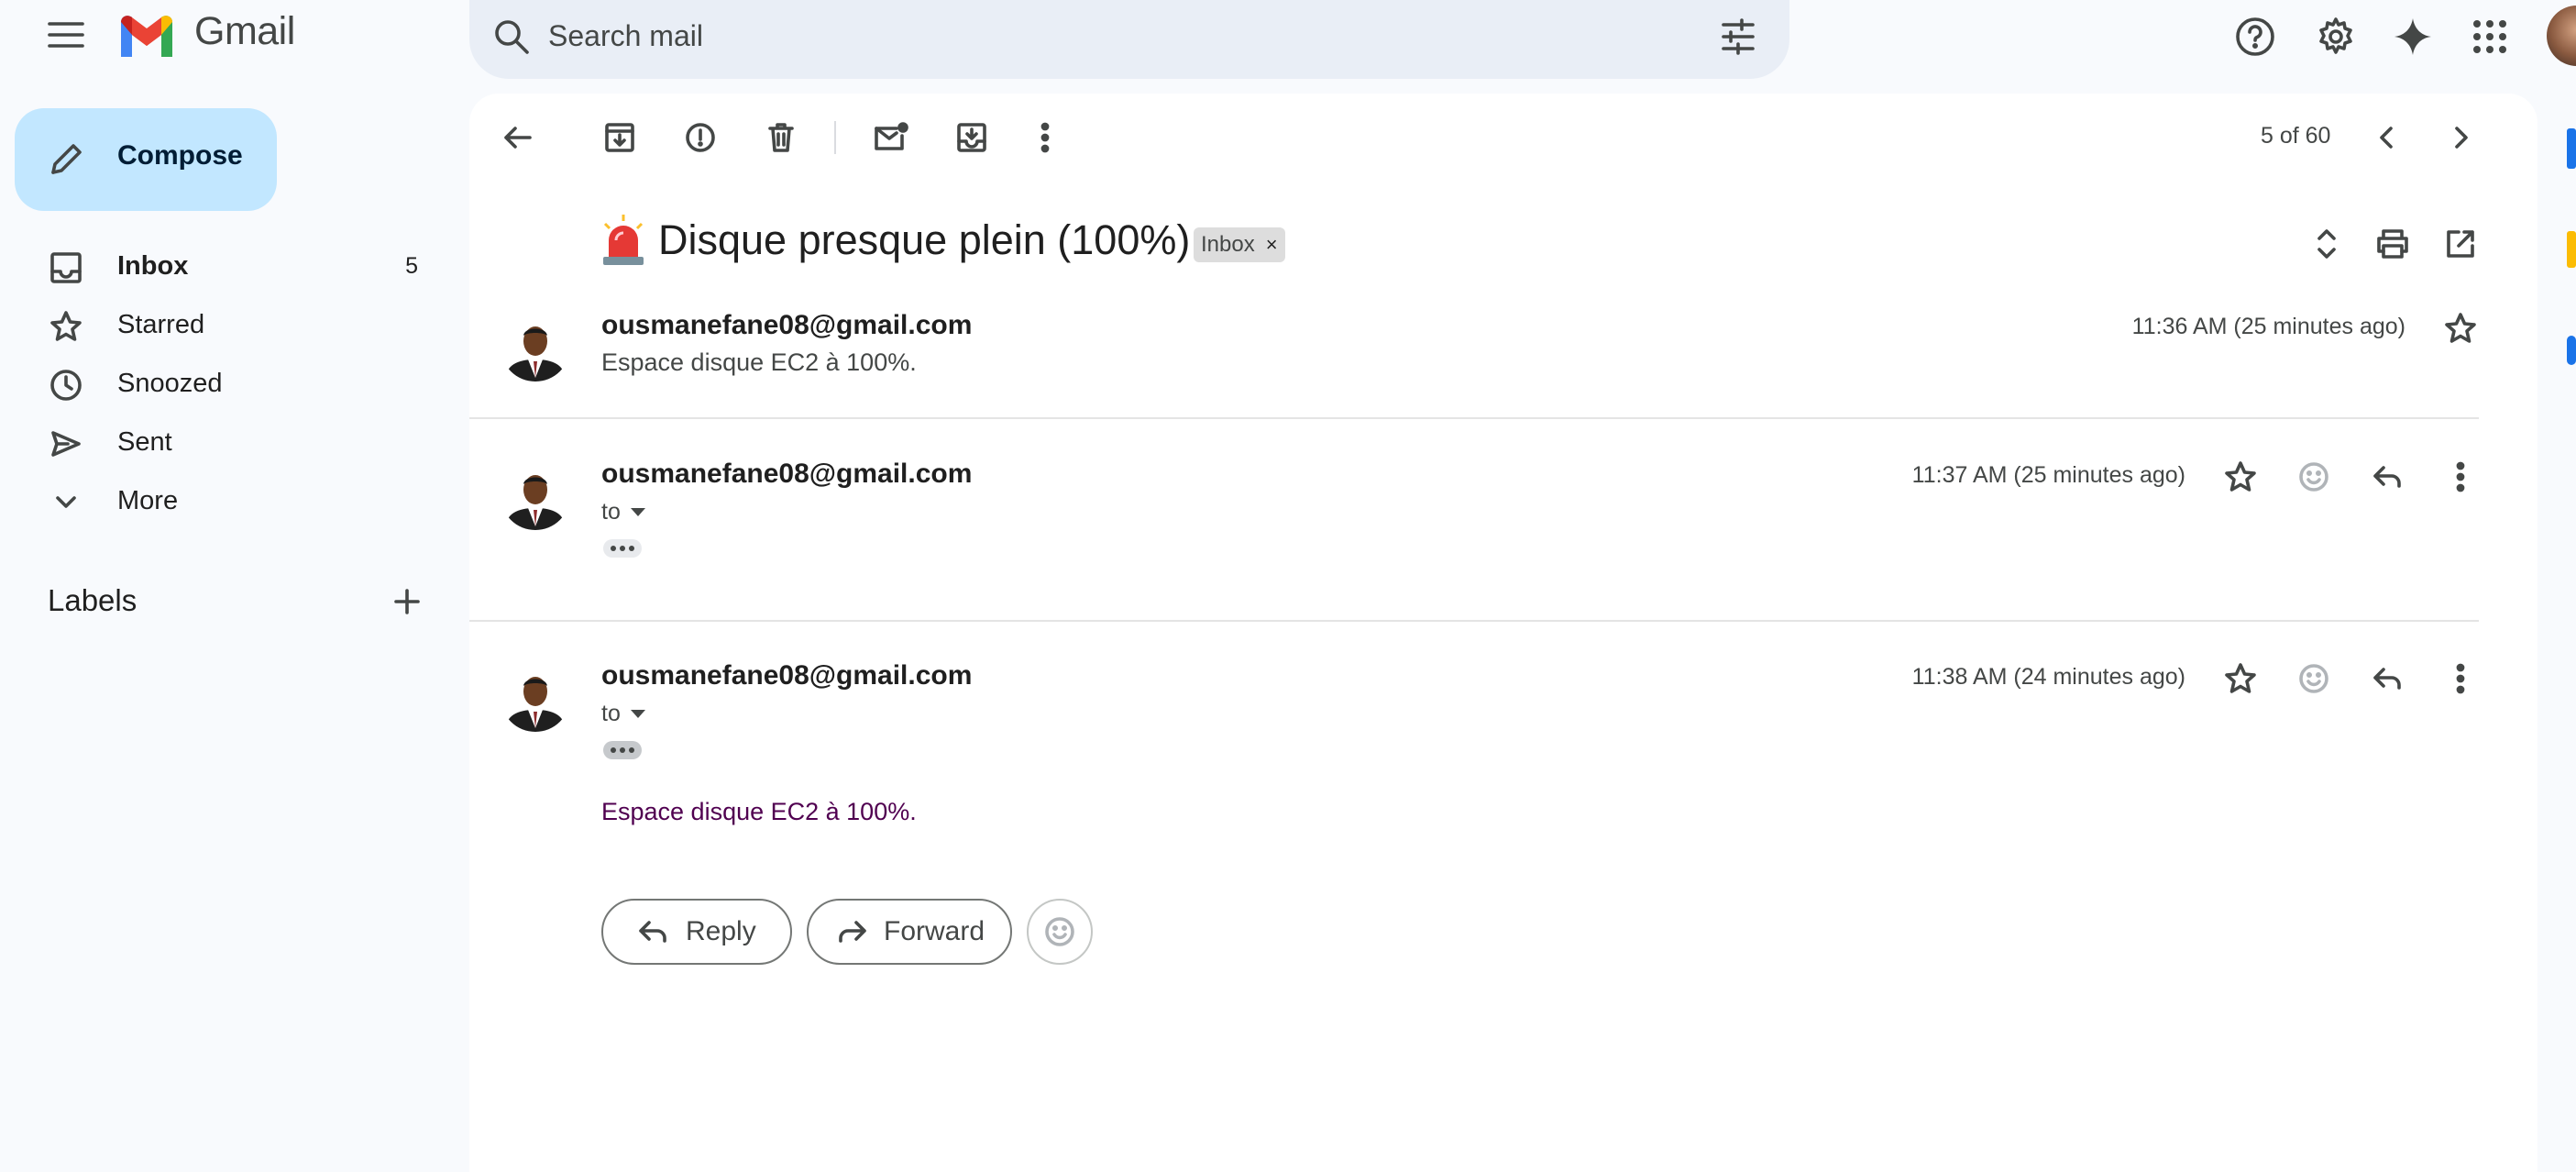  What do you see at coordinates (2490, 37) in the screenshot?
I see `apps-grid-icon` at bounding box center [2490, 37].